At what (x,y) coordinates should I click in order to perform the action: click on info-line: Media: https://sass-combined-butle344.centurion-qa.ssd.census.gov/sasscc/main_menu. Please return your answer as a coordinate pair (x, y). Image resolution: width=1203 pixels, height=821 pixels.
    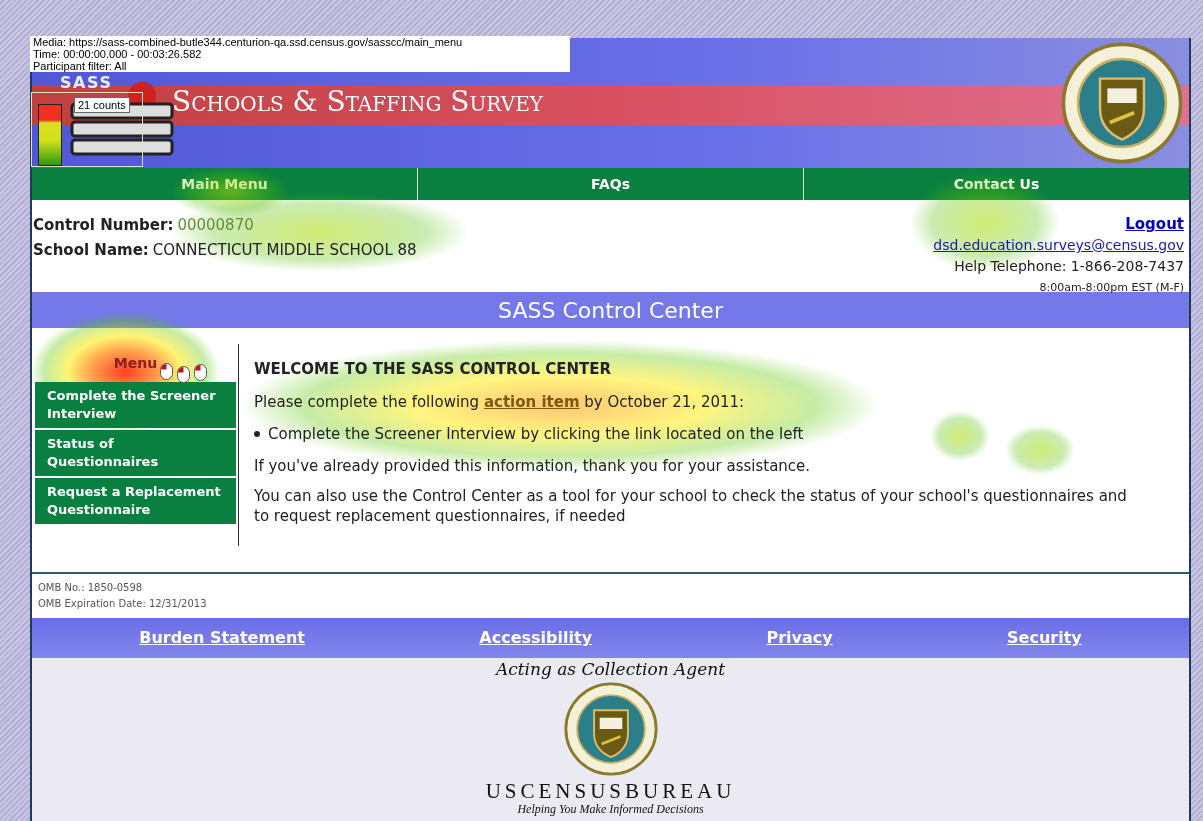
    Looking at the image, I should click on (248, 42).